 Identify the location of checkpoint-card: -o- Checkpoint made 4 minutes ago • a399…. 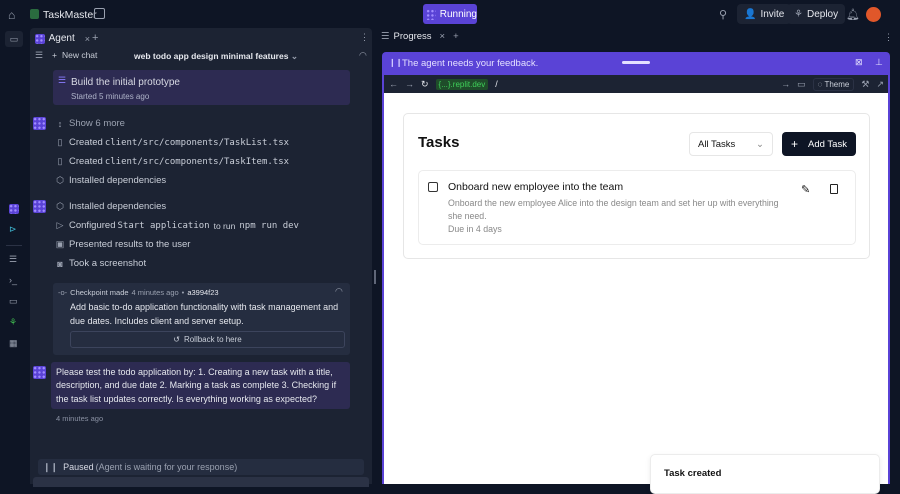
(201, 319).